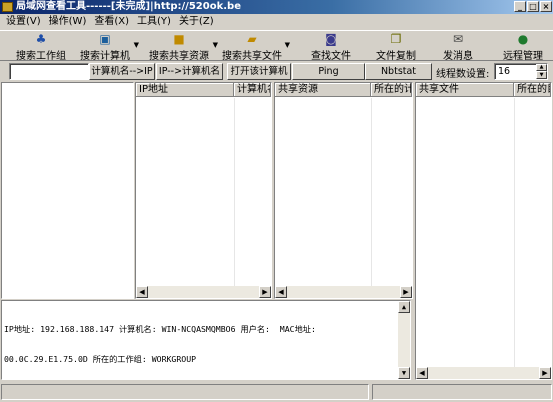 The width and height of the screenshot is (553, 402). I want to click on name-to-ip-button: 计算机名-->IP, so click(122, 71).